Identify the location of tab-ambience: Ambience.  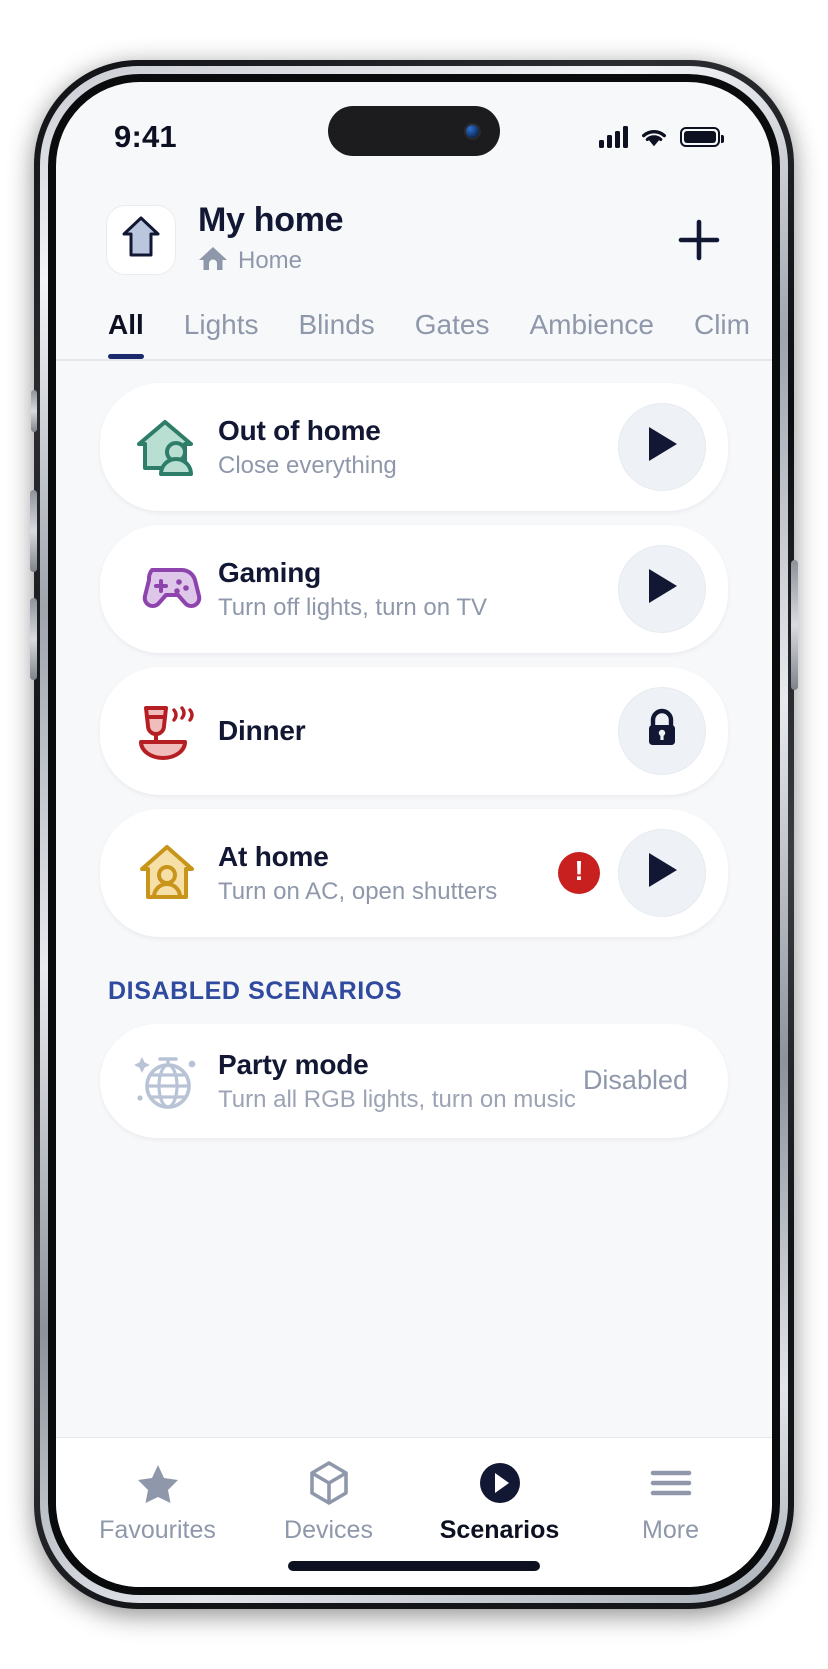
(591, 334).